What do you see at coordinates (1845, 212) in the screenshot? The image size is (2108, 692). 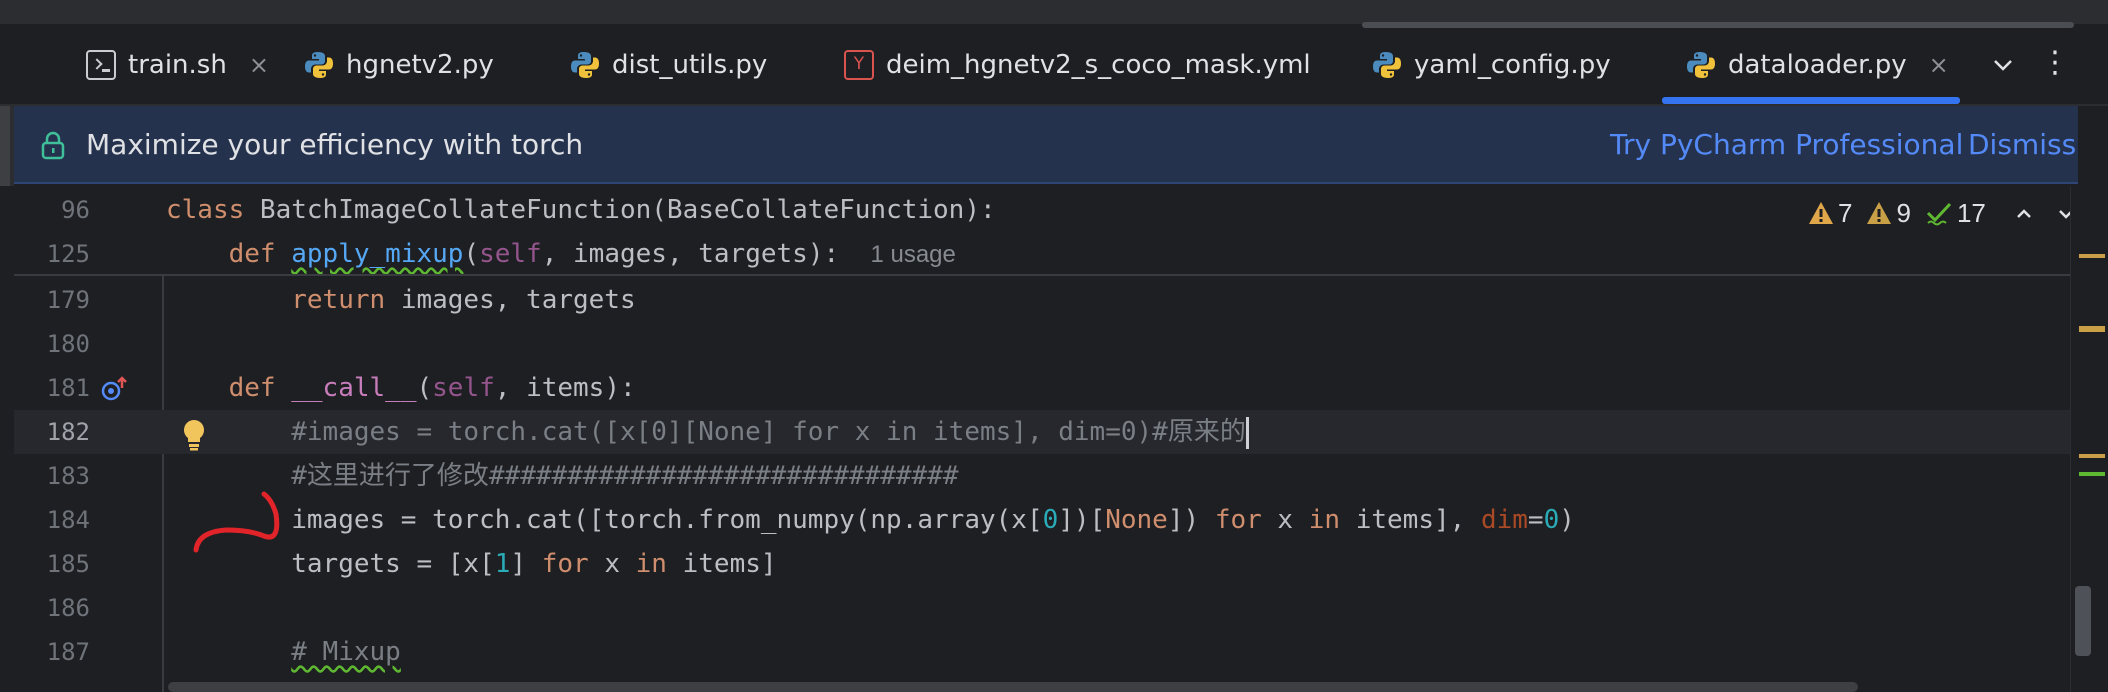 I see `error-count-value: 7` at bounding box center [1845, 212].